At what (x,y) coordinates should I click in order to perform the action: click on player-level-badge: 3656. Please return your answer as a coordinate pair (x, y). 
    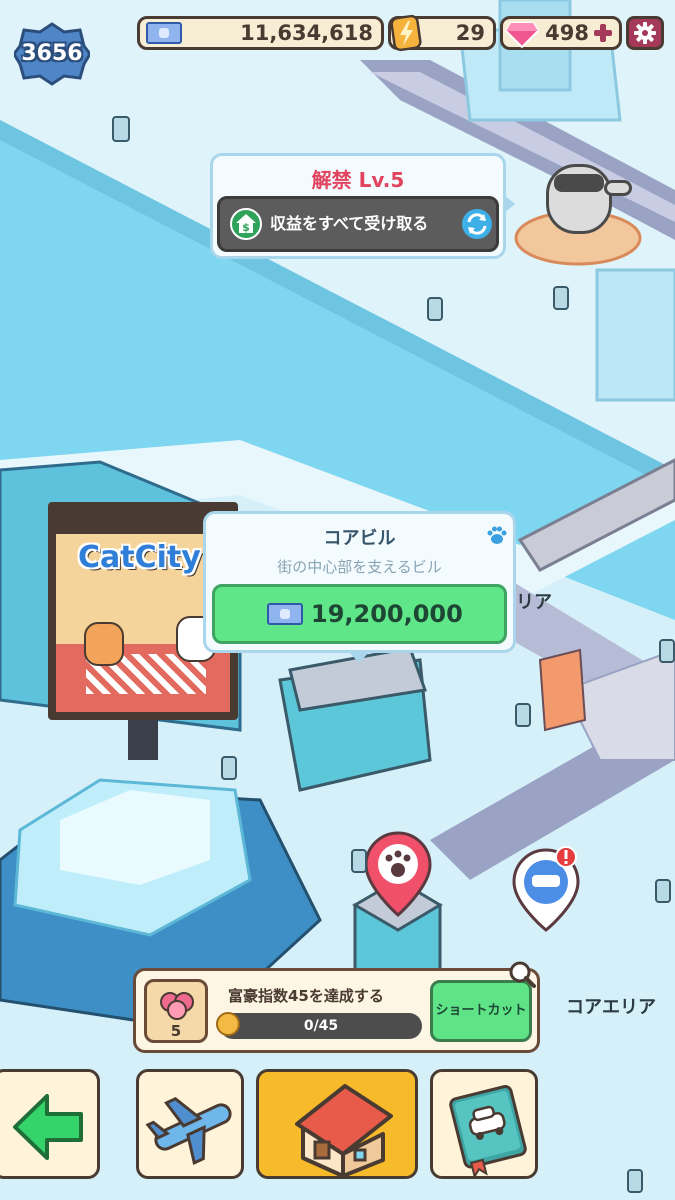
    Looking at the image, I should click on (52, 54).